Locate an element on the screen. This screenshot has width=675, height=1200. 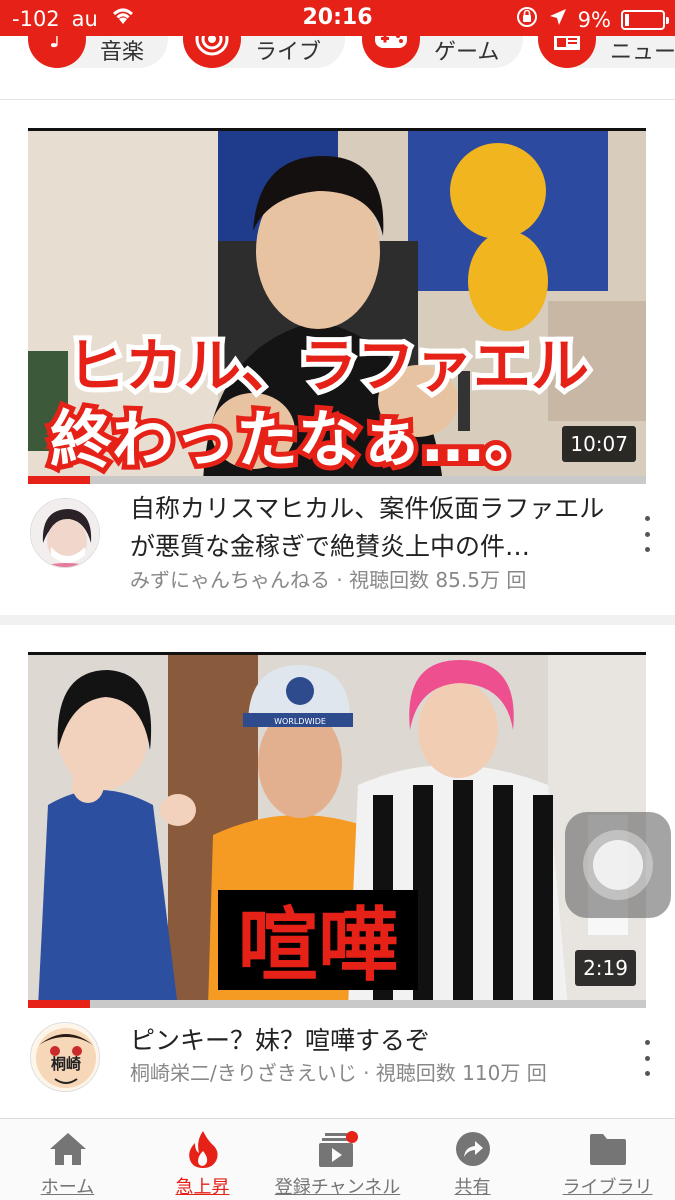
subscriptions-icon is located at coordinates (338, 1149).